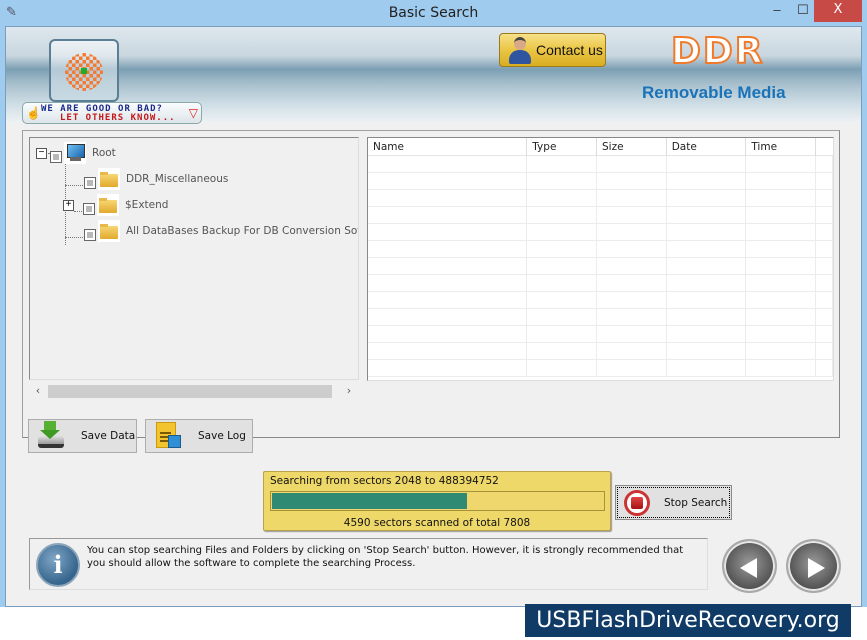 The width and height of the screenshot is (867, 640). Describe the element at coordinates (673, 502) in the screenshot. I see `stop-search-button: Stop Search` at that location.